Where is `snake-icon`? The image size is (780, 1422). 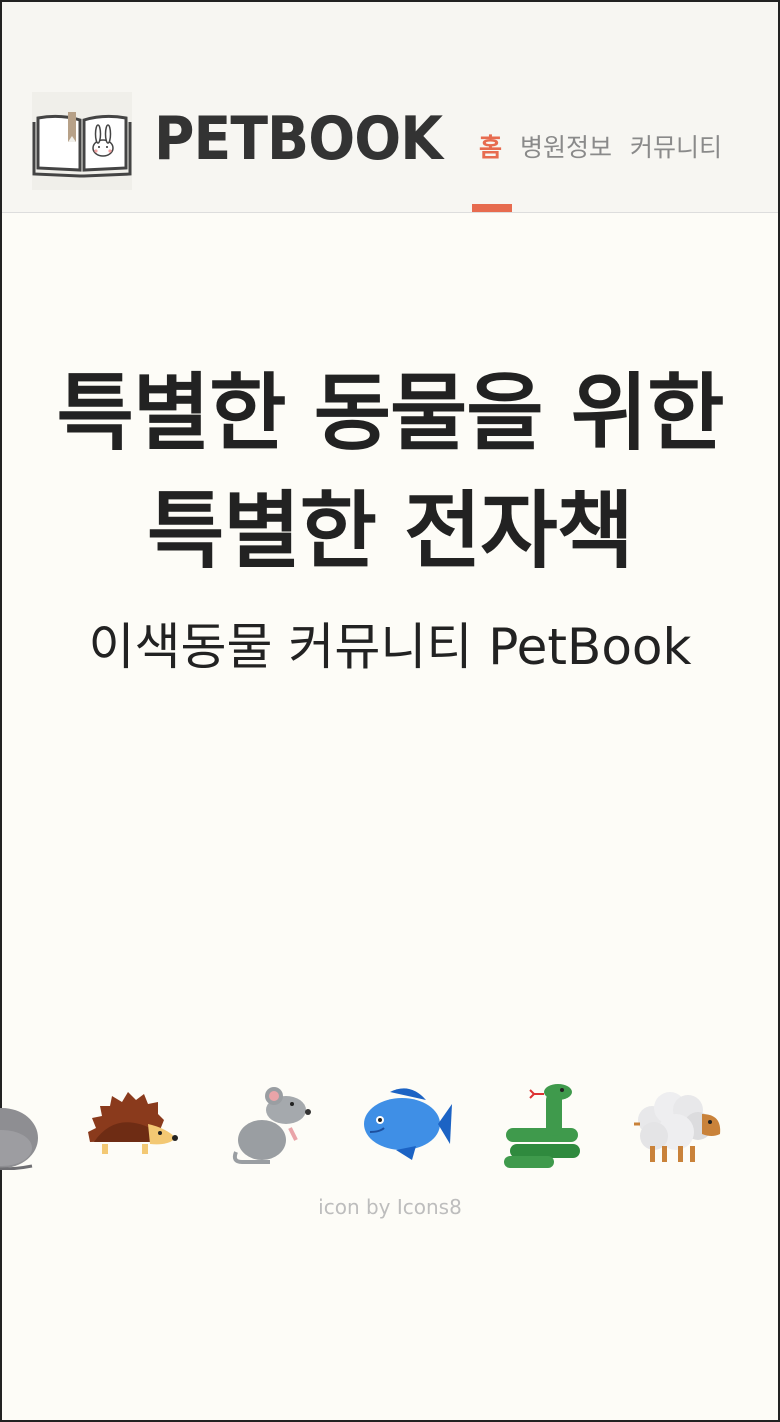 snake-icon is located at coordinates (543, 1127).